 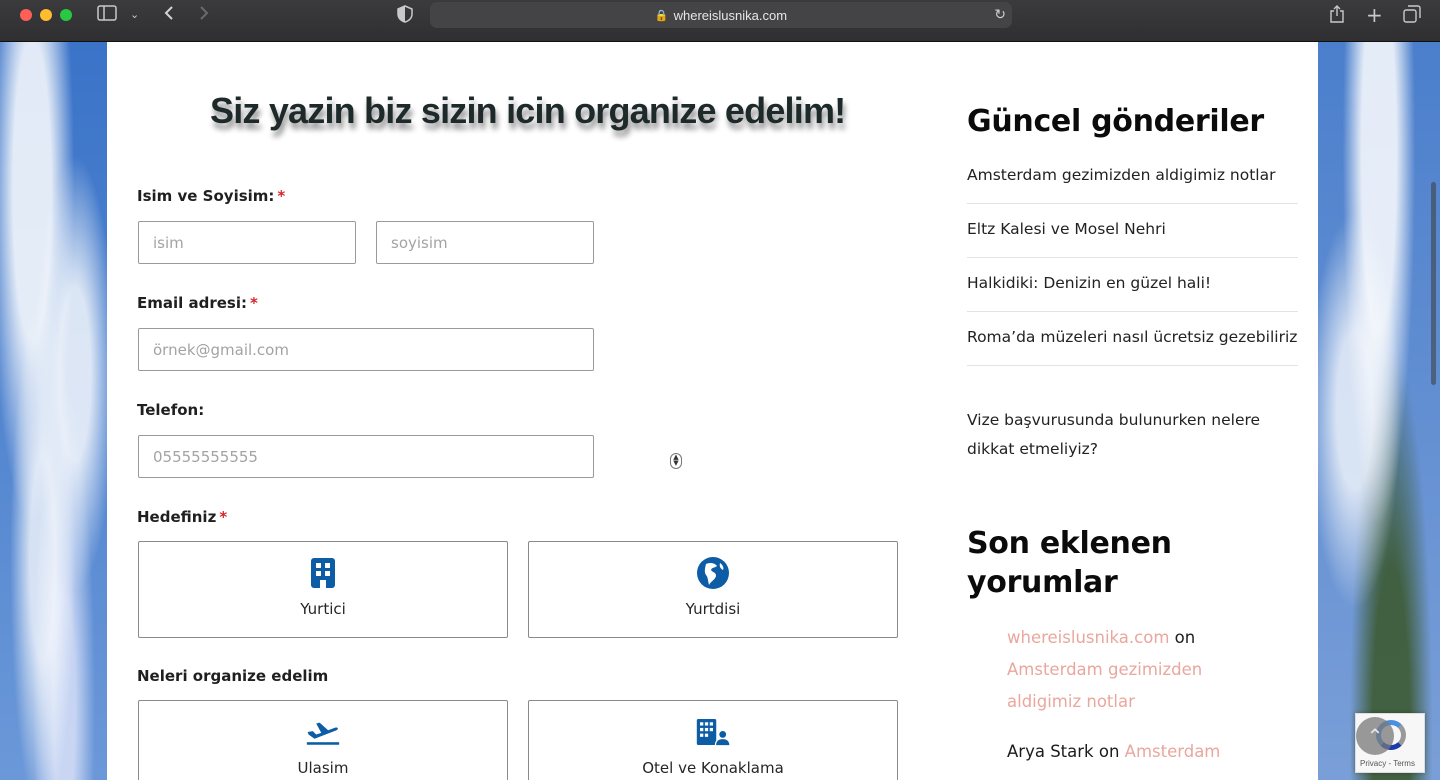 What do you see at coordinates (1088, 637) in the screenshot?
I see `comment-author-link: whereislusnika.com` at bounding box center [1088, 637].